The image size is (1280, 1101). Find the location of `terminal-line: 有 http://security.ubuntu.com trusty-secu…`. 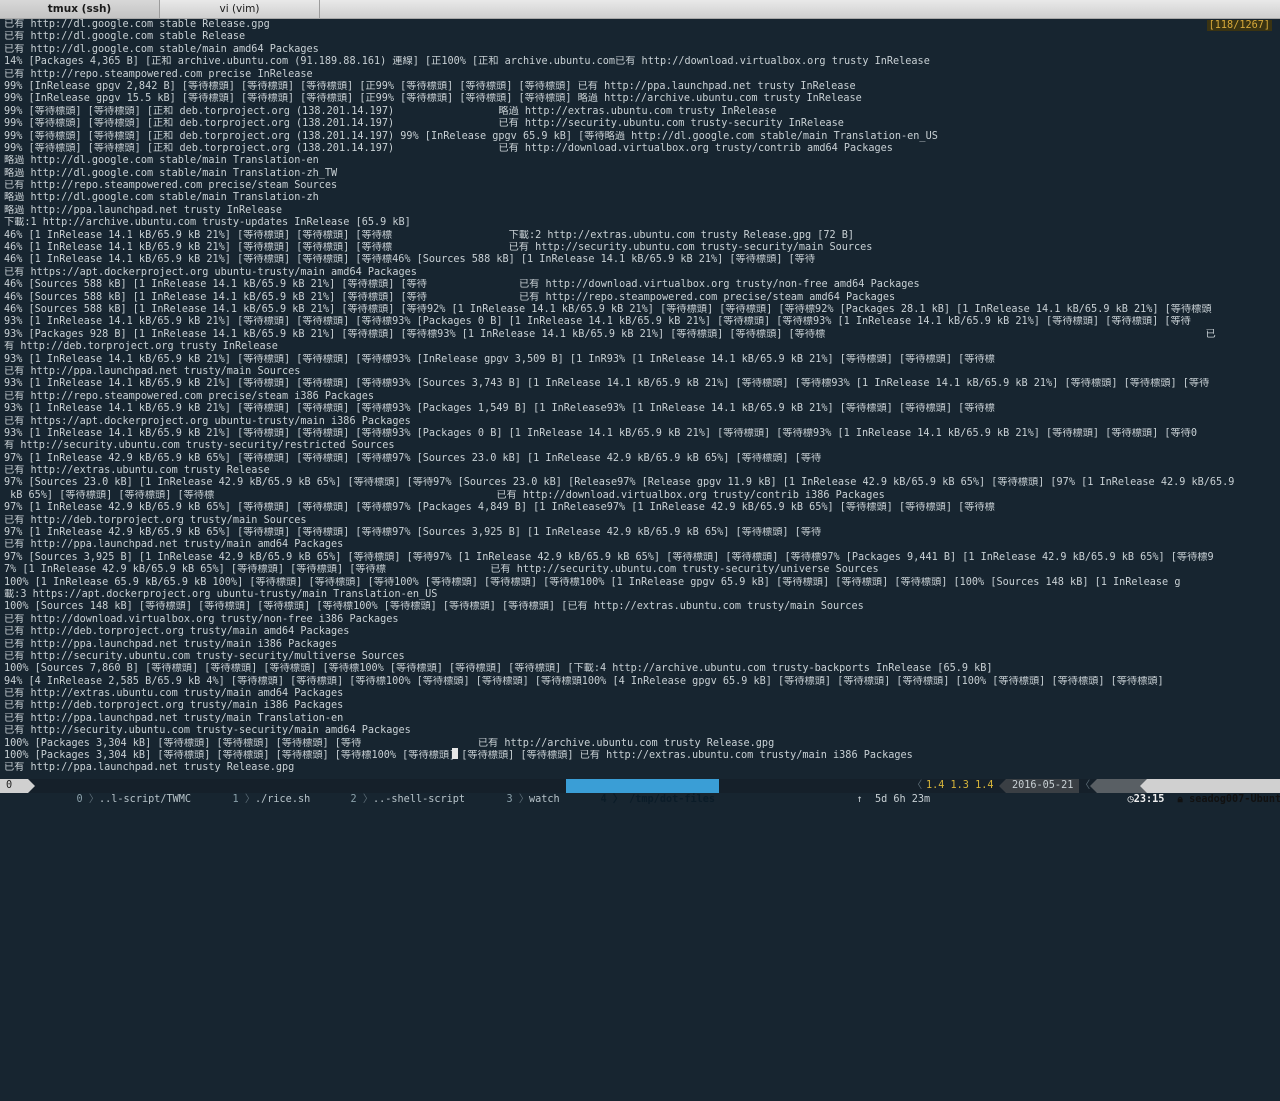

terminal-line: 有 http://security.ubuntu.com trusty-secu… is located at coordinates (199, 446).